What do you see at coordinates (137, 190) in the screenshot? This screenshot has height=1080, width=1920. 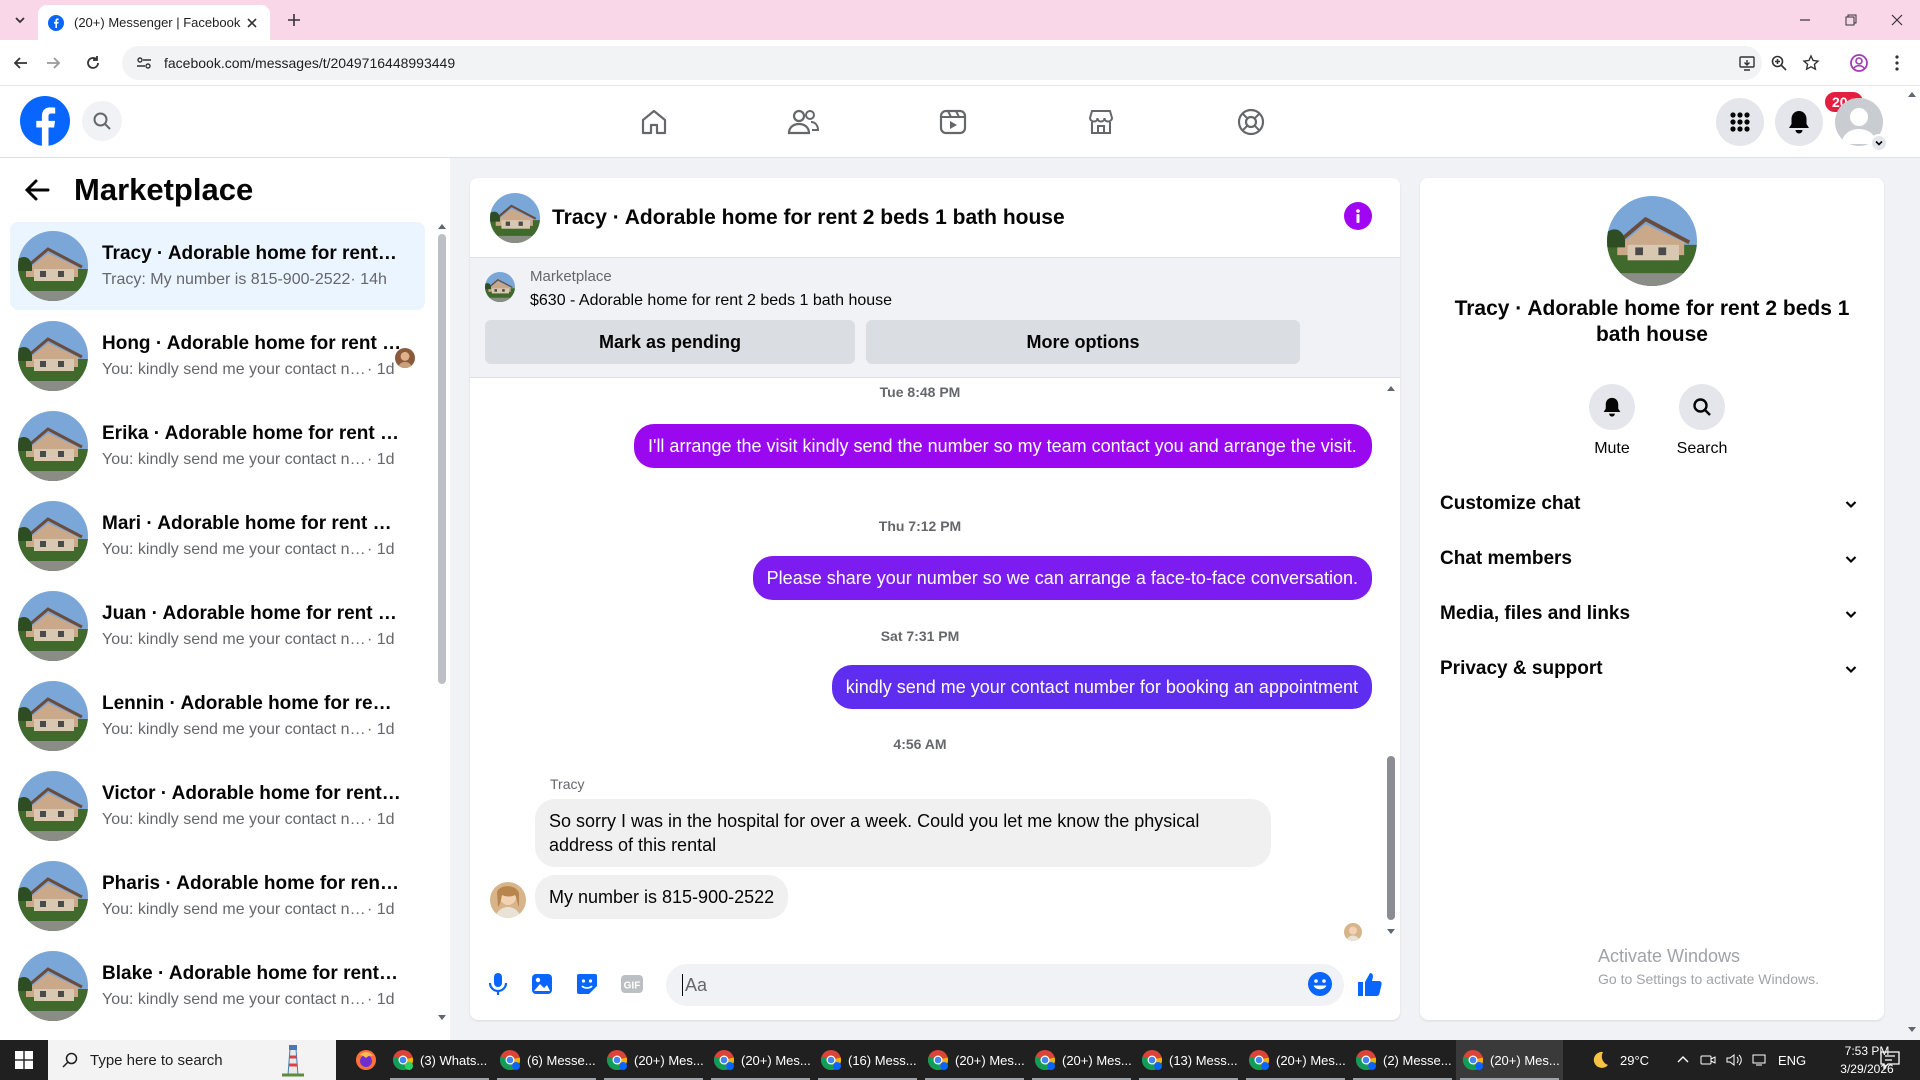 I see `list-header: Marketplace` at bounding box center [137, 190].